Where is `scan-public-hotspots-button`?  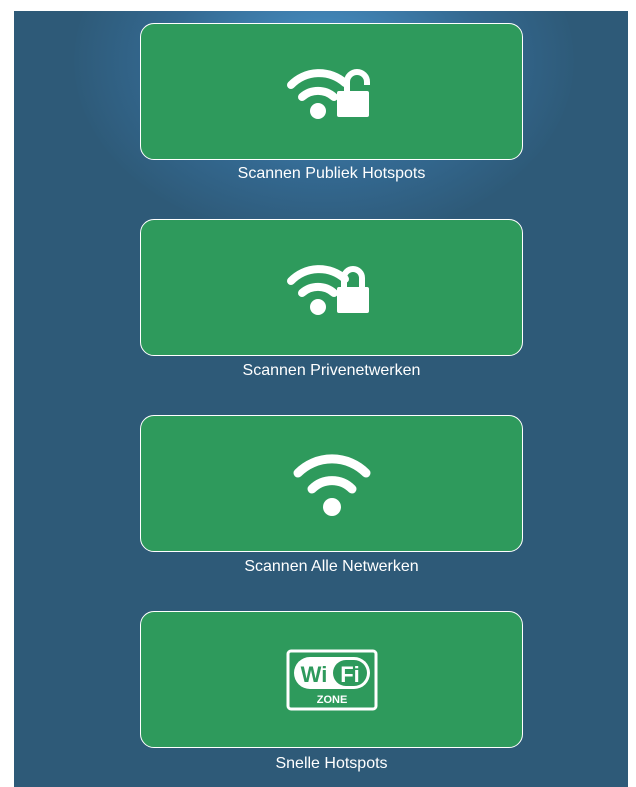 scan-public-hotspots-button is located at coordinates (331, 91).